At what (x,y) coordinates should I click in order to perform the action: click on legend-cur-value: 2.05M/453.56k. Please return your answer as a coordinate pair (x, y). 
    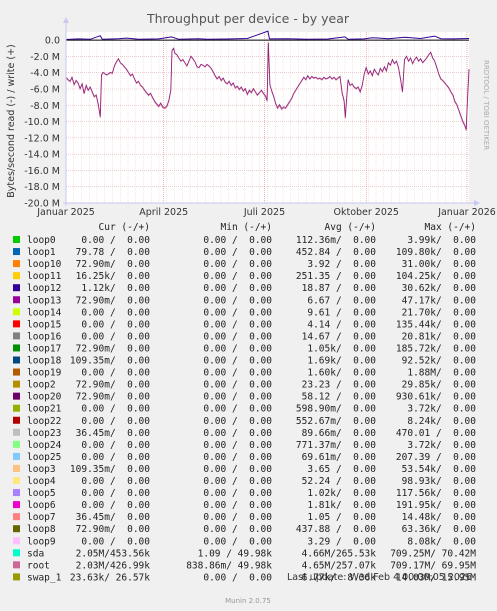
    Looking at the image, I should click on (113, 553).